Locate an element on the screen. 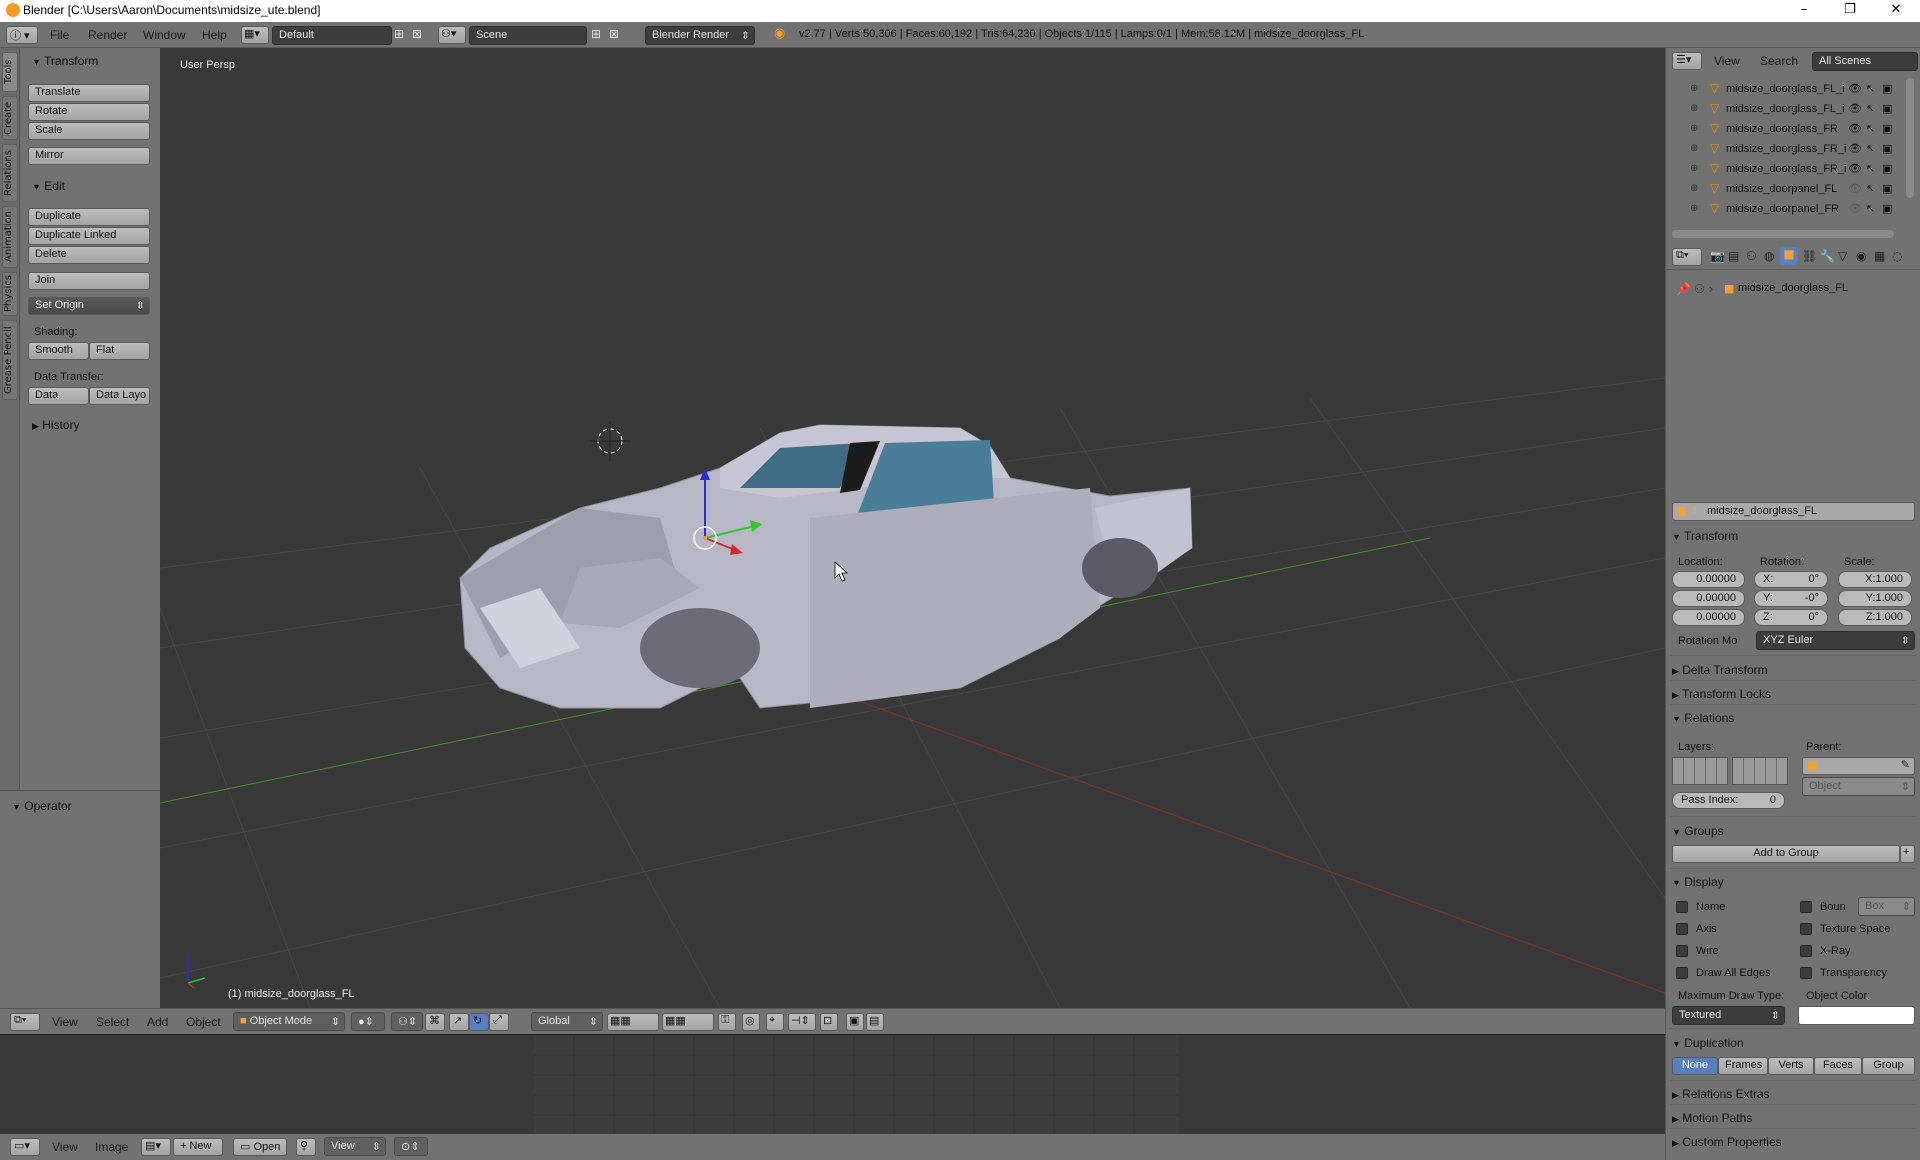 This screenshot has width=1920, height=1160. editor-type-3dview-icon: ⧉▾ is located at coordinates (25, 1022).